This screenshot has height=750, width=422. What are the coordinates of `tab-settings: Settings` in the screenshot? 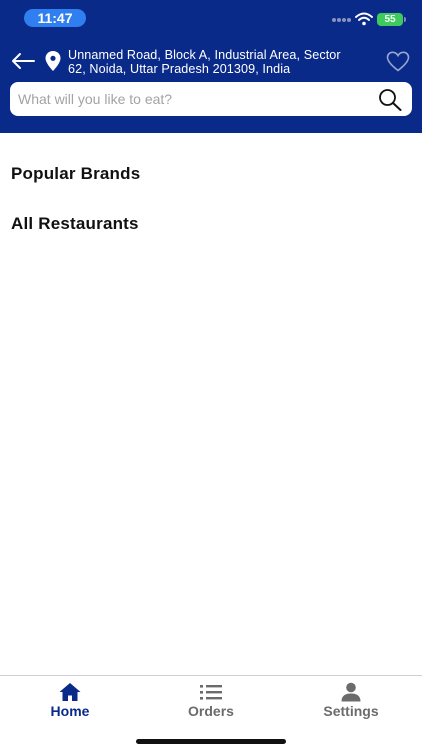 It's located at (351, 701).